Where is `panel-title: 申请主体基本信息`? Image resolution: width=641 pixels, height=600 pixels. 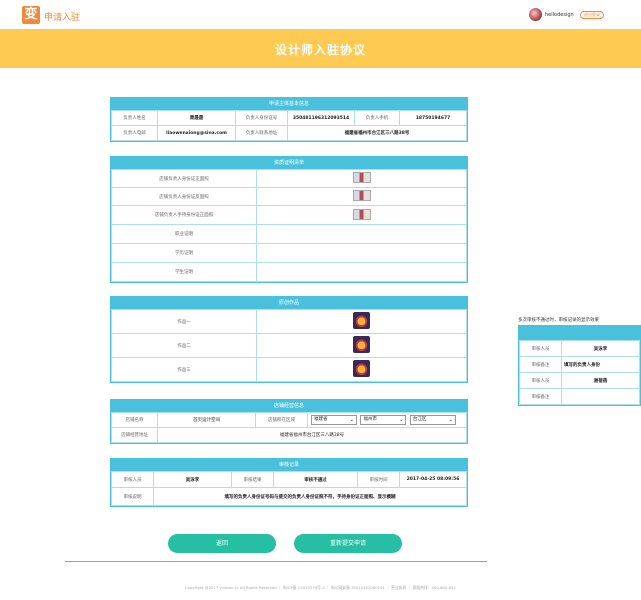 panel-title: 申请主体基本信息 is located at coordinates (289, 104).